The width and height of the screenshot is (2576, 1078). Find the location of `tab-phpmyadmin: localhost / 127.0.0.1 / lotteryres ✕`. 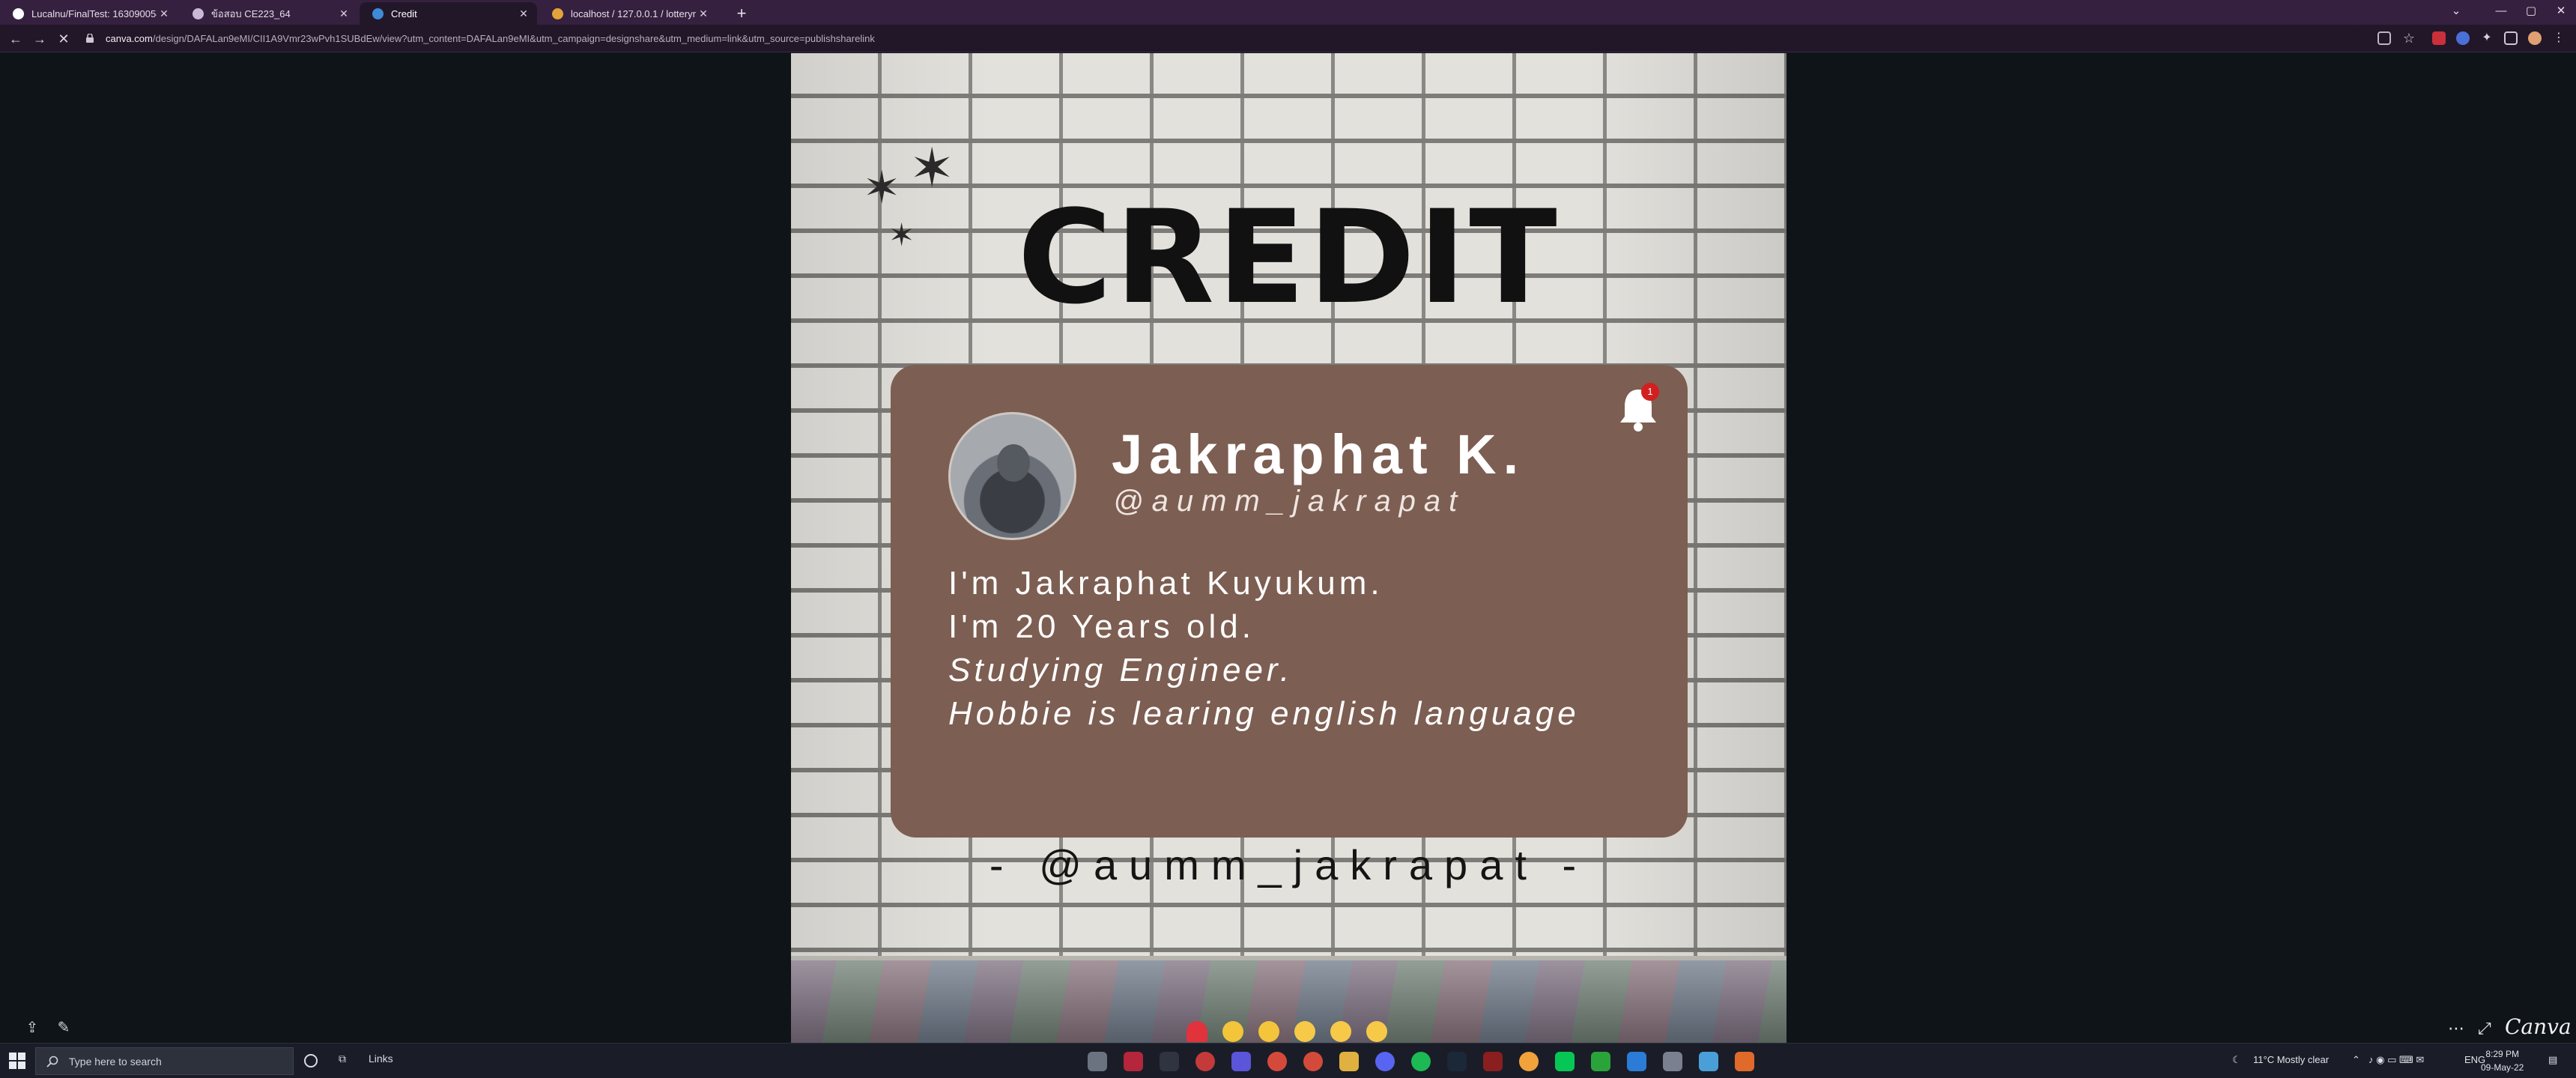

tab-phpmyadmin: localhost / 127.0.0.1 / lotteryres ✕ is located at coordinates (628, 13).